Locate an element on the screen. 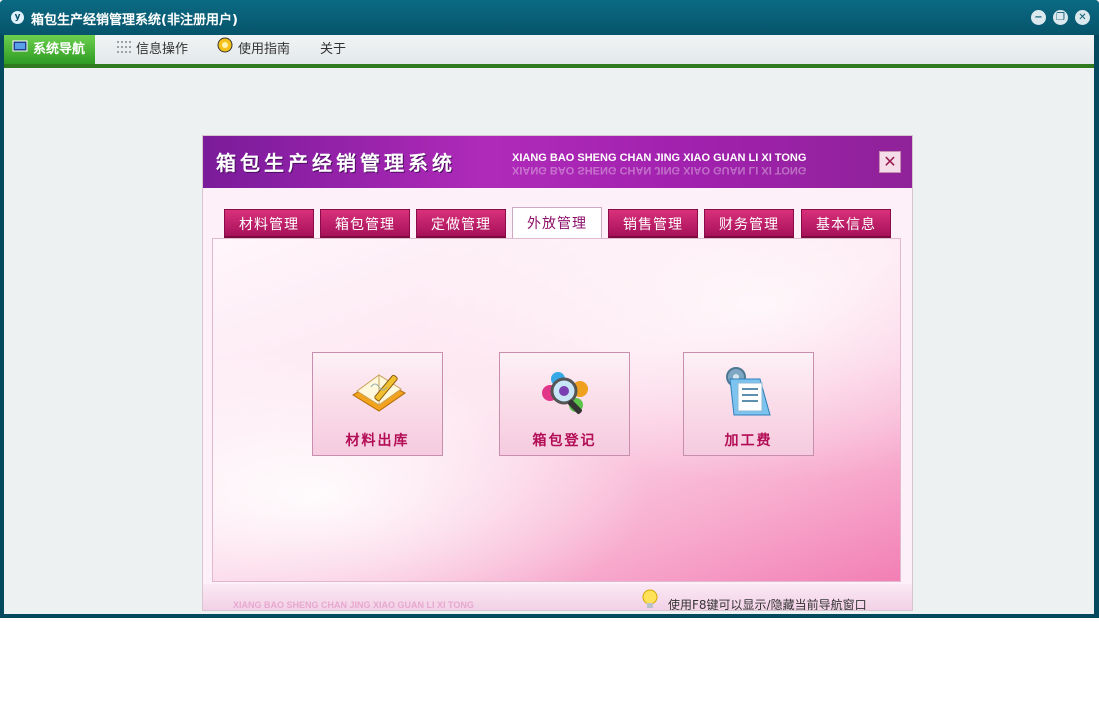 This screenshot has width=1099, height=723. minimize-button: − is located at coordinates (1038, 17).